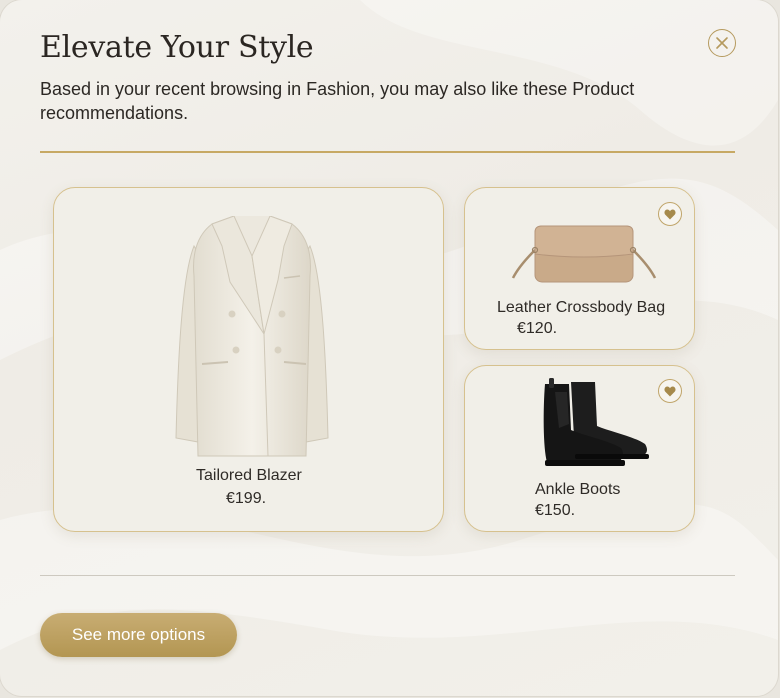 This screenshot has width=780, height=698. What do you see at coordinates (387, 152) in the screenshot?
I see `title-divider` at bounding box center [387, 152].